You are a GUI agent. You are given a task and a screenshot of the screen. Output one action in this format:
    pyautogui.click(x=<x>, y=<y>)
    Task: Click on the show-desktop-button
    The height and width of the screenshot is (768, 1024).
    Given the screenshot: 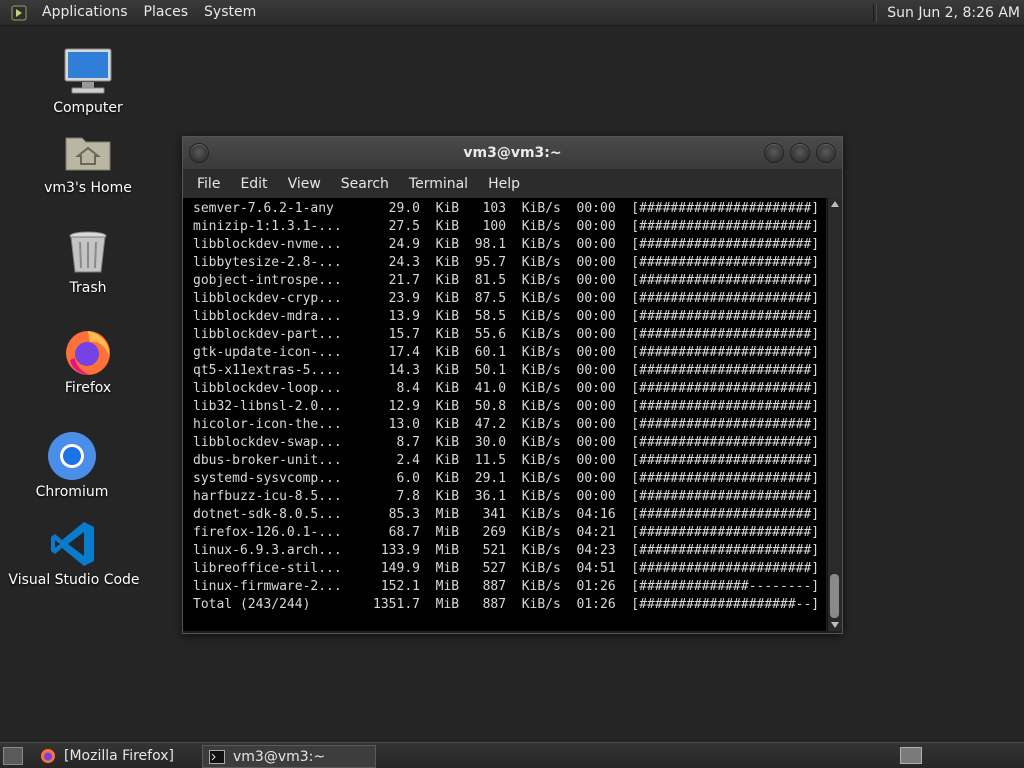 What is the action you would take?
    pyautogui.click(x=13, y=756)
    